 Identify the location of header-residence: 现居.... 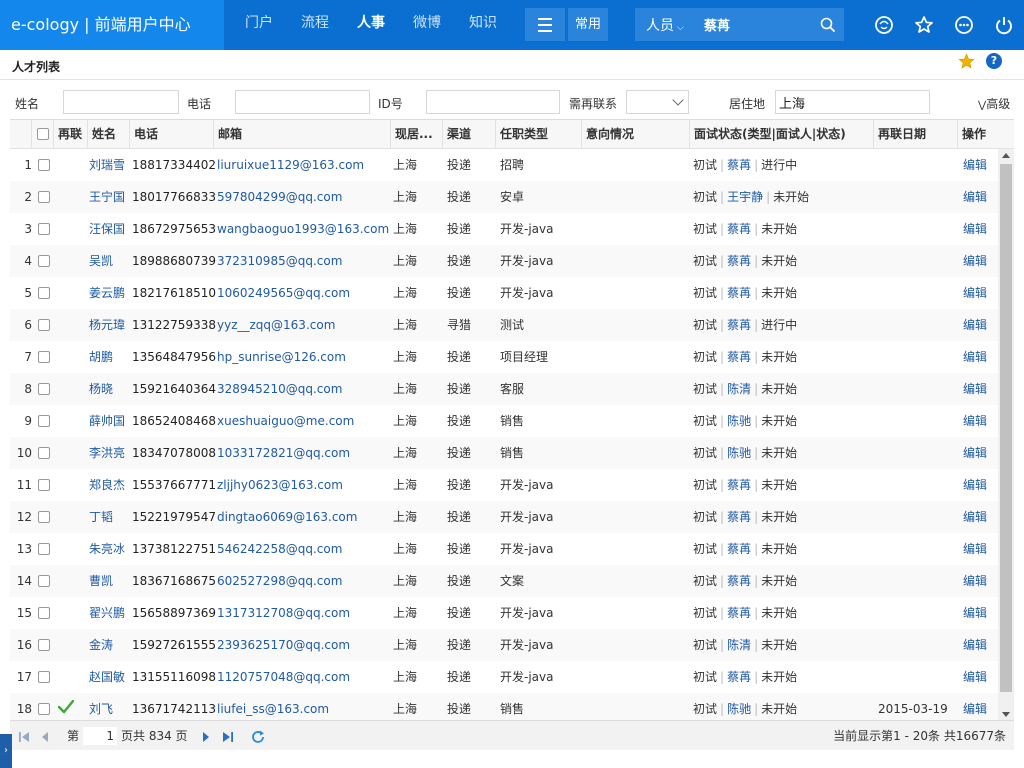
(417, 134).